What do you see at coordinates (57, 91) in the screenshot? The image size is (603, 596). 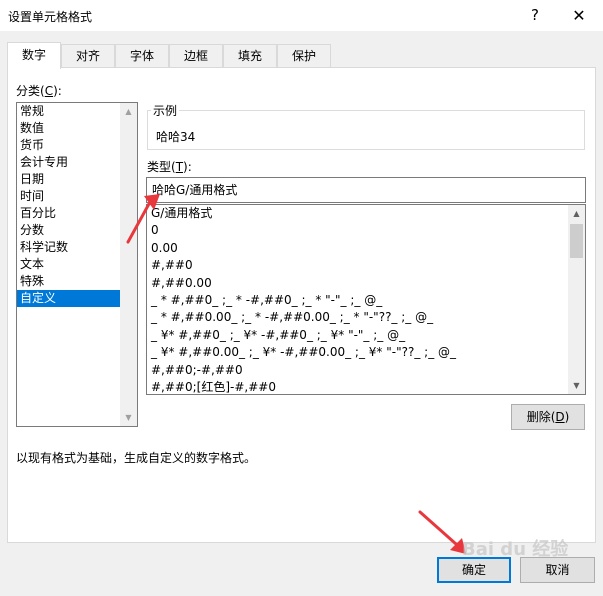 I see `category-label-suffix: ):` at bounding box center [57, 91].